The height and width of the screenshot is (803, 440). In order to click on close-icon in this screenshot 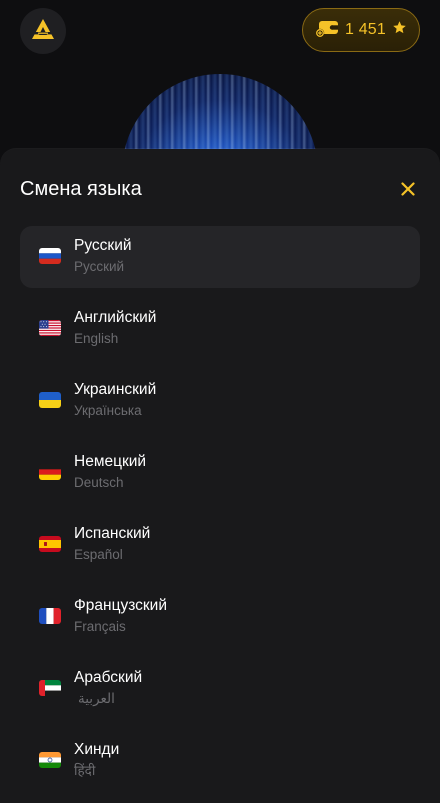, I will do `click(408, 191)`.